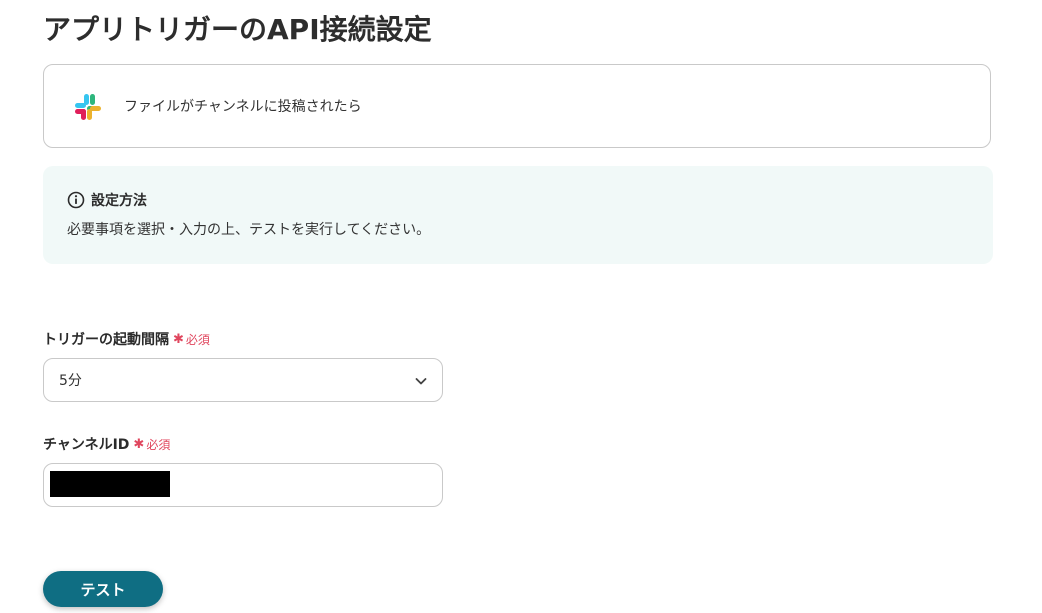 Image resolution: width=1042 pixels, height=613 pixels. I want to click on chevron-down-icon, so click(421, 381).